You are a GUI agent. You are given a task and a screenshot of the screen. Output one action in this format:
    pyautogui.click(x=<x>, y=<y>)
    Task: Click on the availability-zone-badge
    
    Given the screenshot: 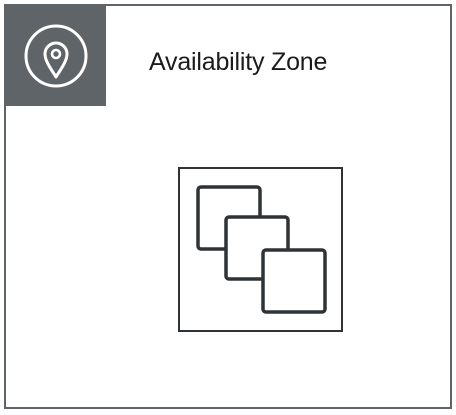 What is the action you would take?
    pyautogui.click(x=56, y=56)
    